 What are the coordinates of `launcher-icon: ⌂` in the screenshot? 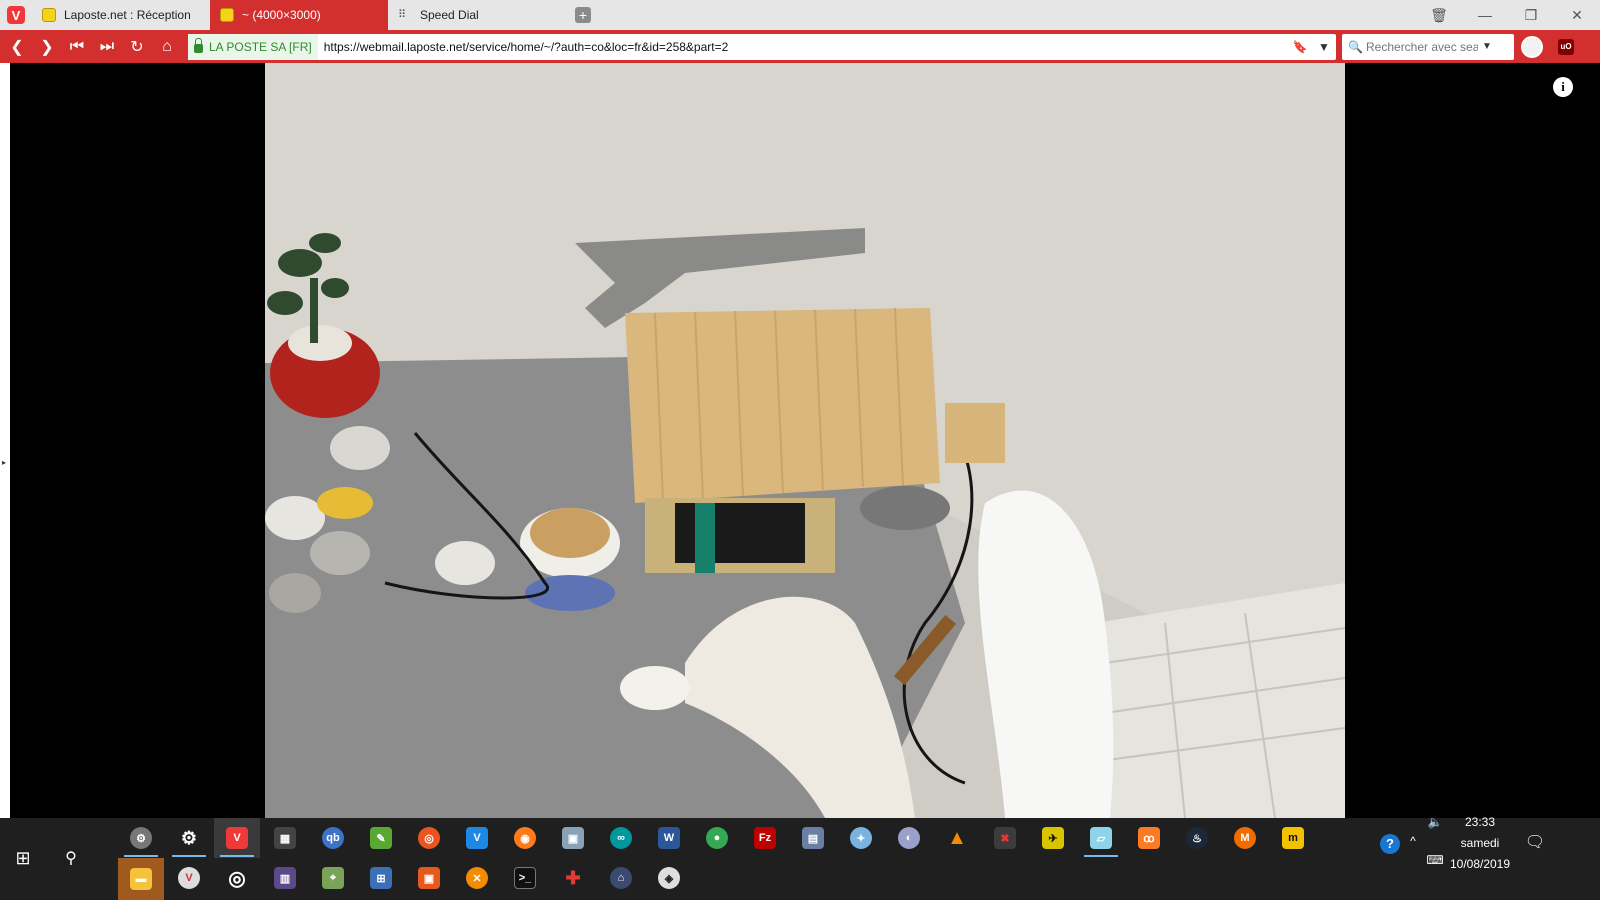 It's located at (621, 878).